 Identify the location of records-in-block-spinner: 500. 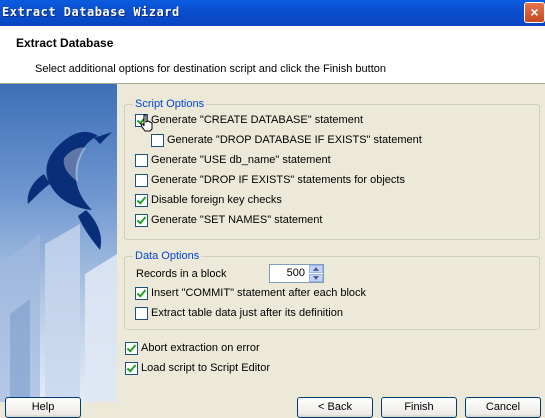
(296, 273).